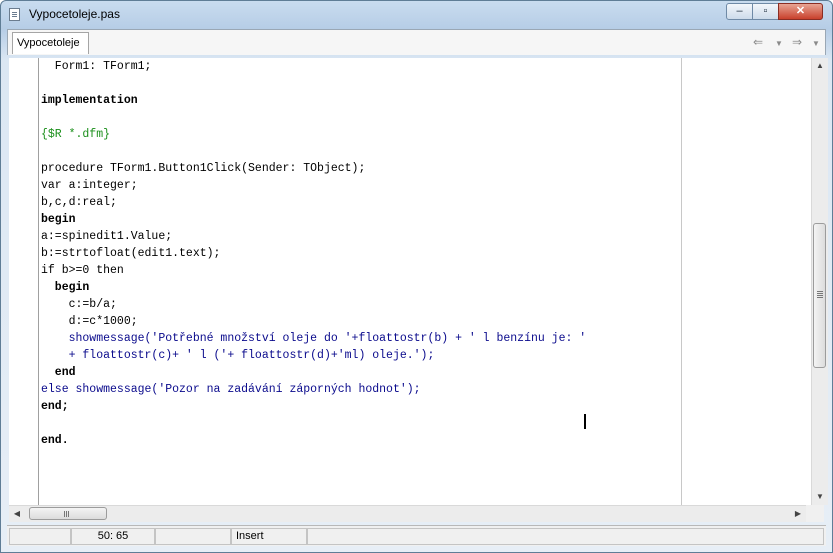 This screenshot has width=833, height=553. I want to click on scroll-up-icon: ▲, so click(820, 66).